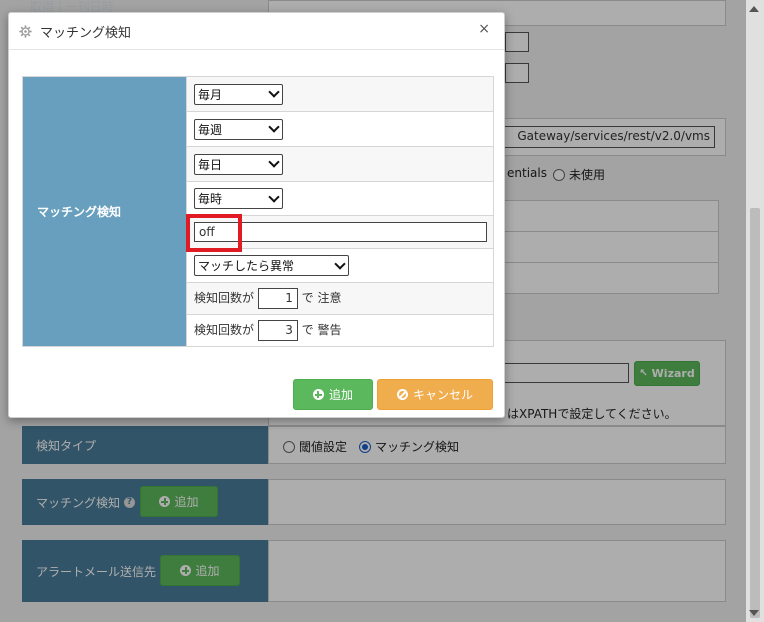 This screenshot has height=622, width=764. What do you see at coordinates (329, 330) in the screenshot?
I see `warning-suffix: 警告` at bounding box center [329, 330].